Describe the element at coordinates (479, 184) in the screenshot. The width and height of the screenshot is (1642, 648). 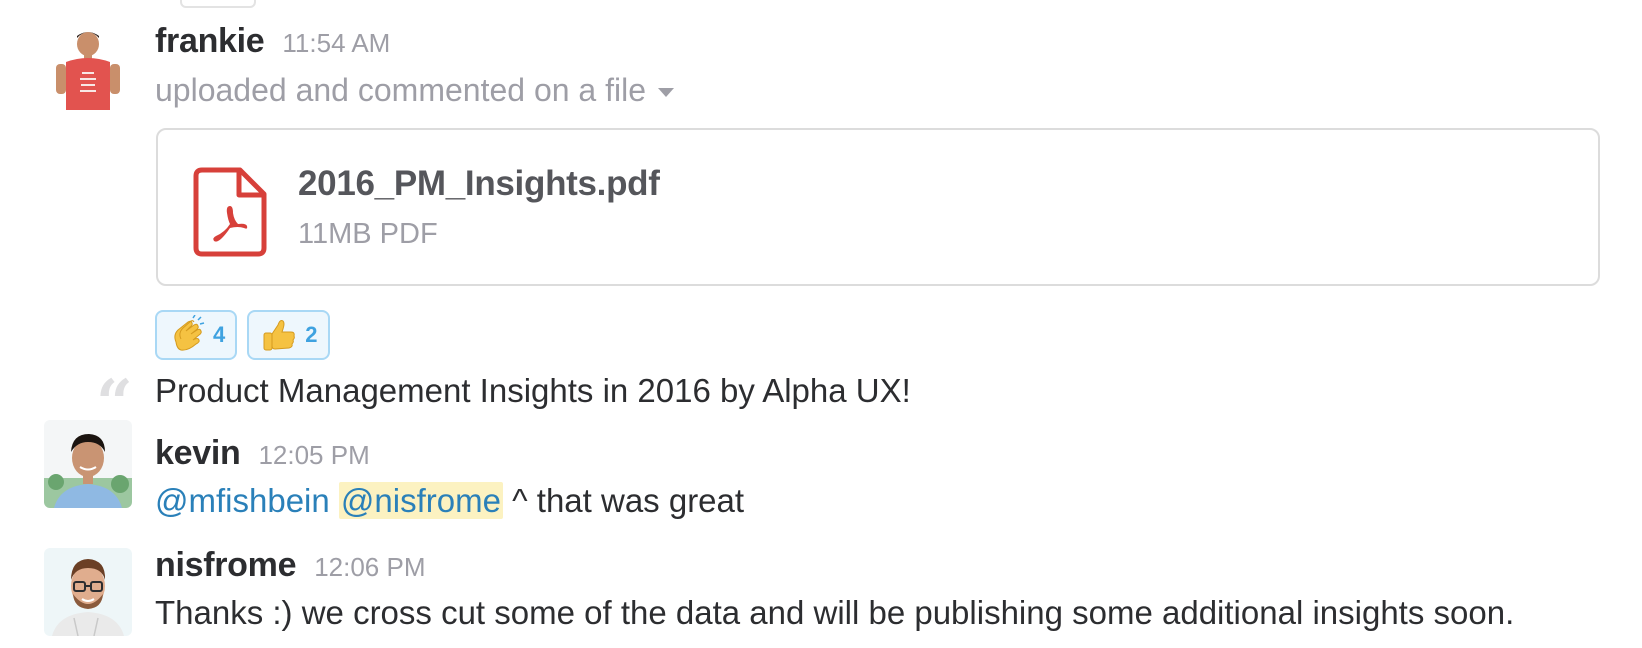
I see `file-name: 2016_PM_Insights.pdf` at that location.